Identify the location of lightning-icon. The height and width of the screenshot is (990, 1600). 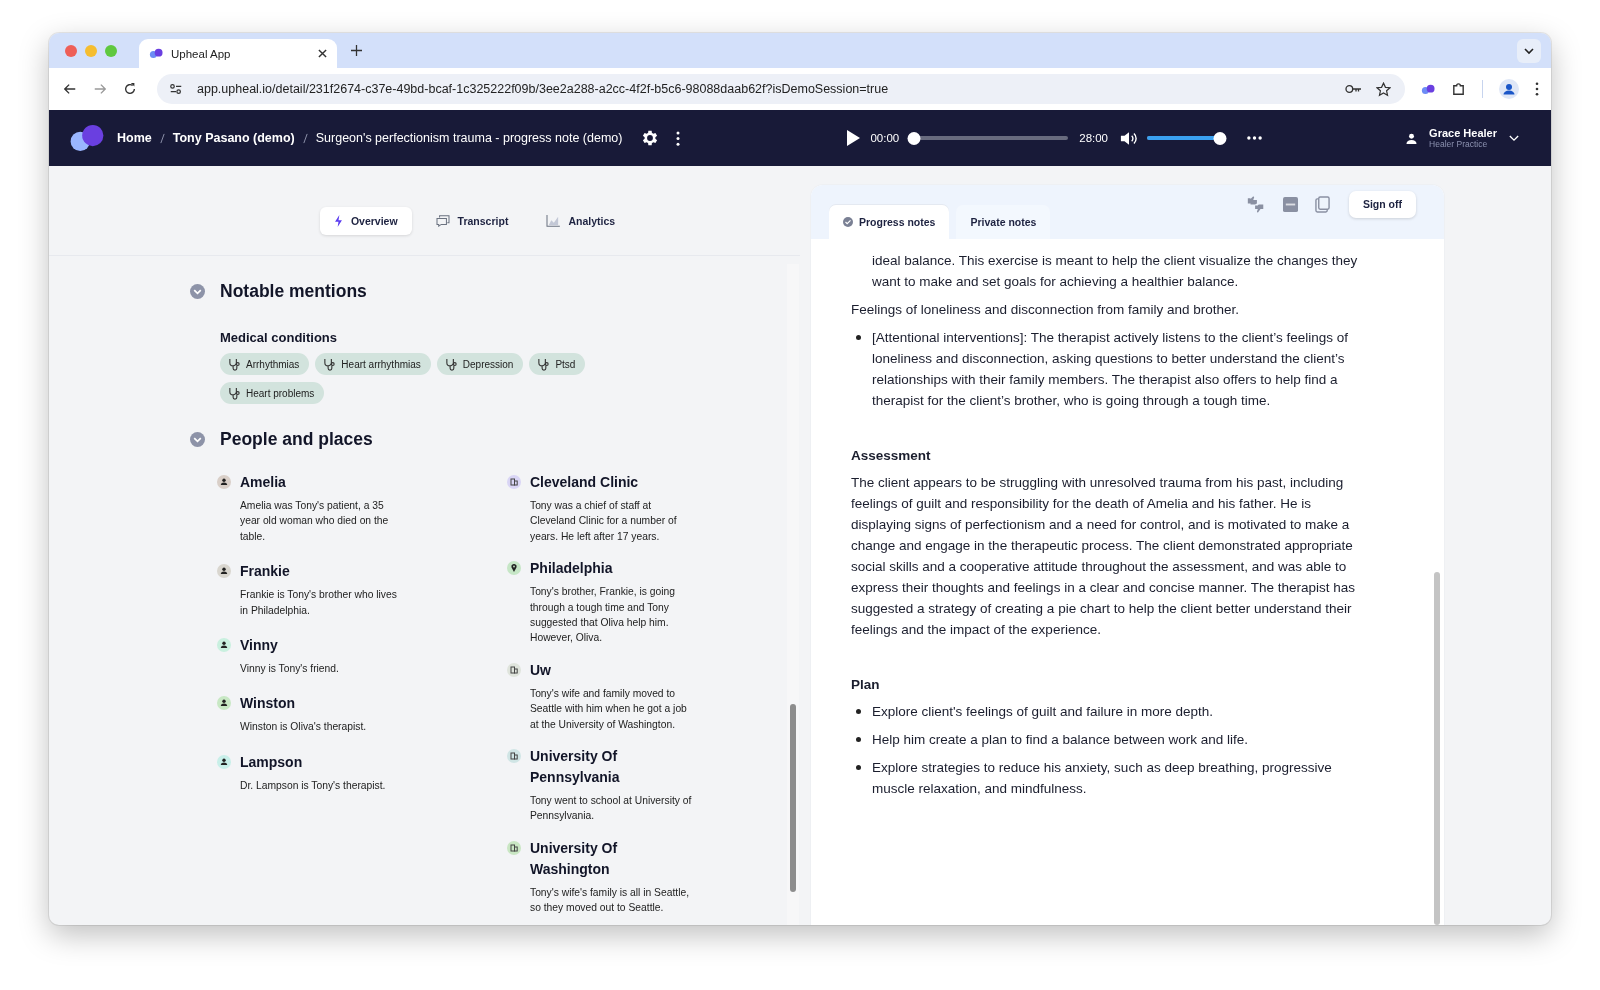
(338, 221).